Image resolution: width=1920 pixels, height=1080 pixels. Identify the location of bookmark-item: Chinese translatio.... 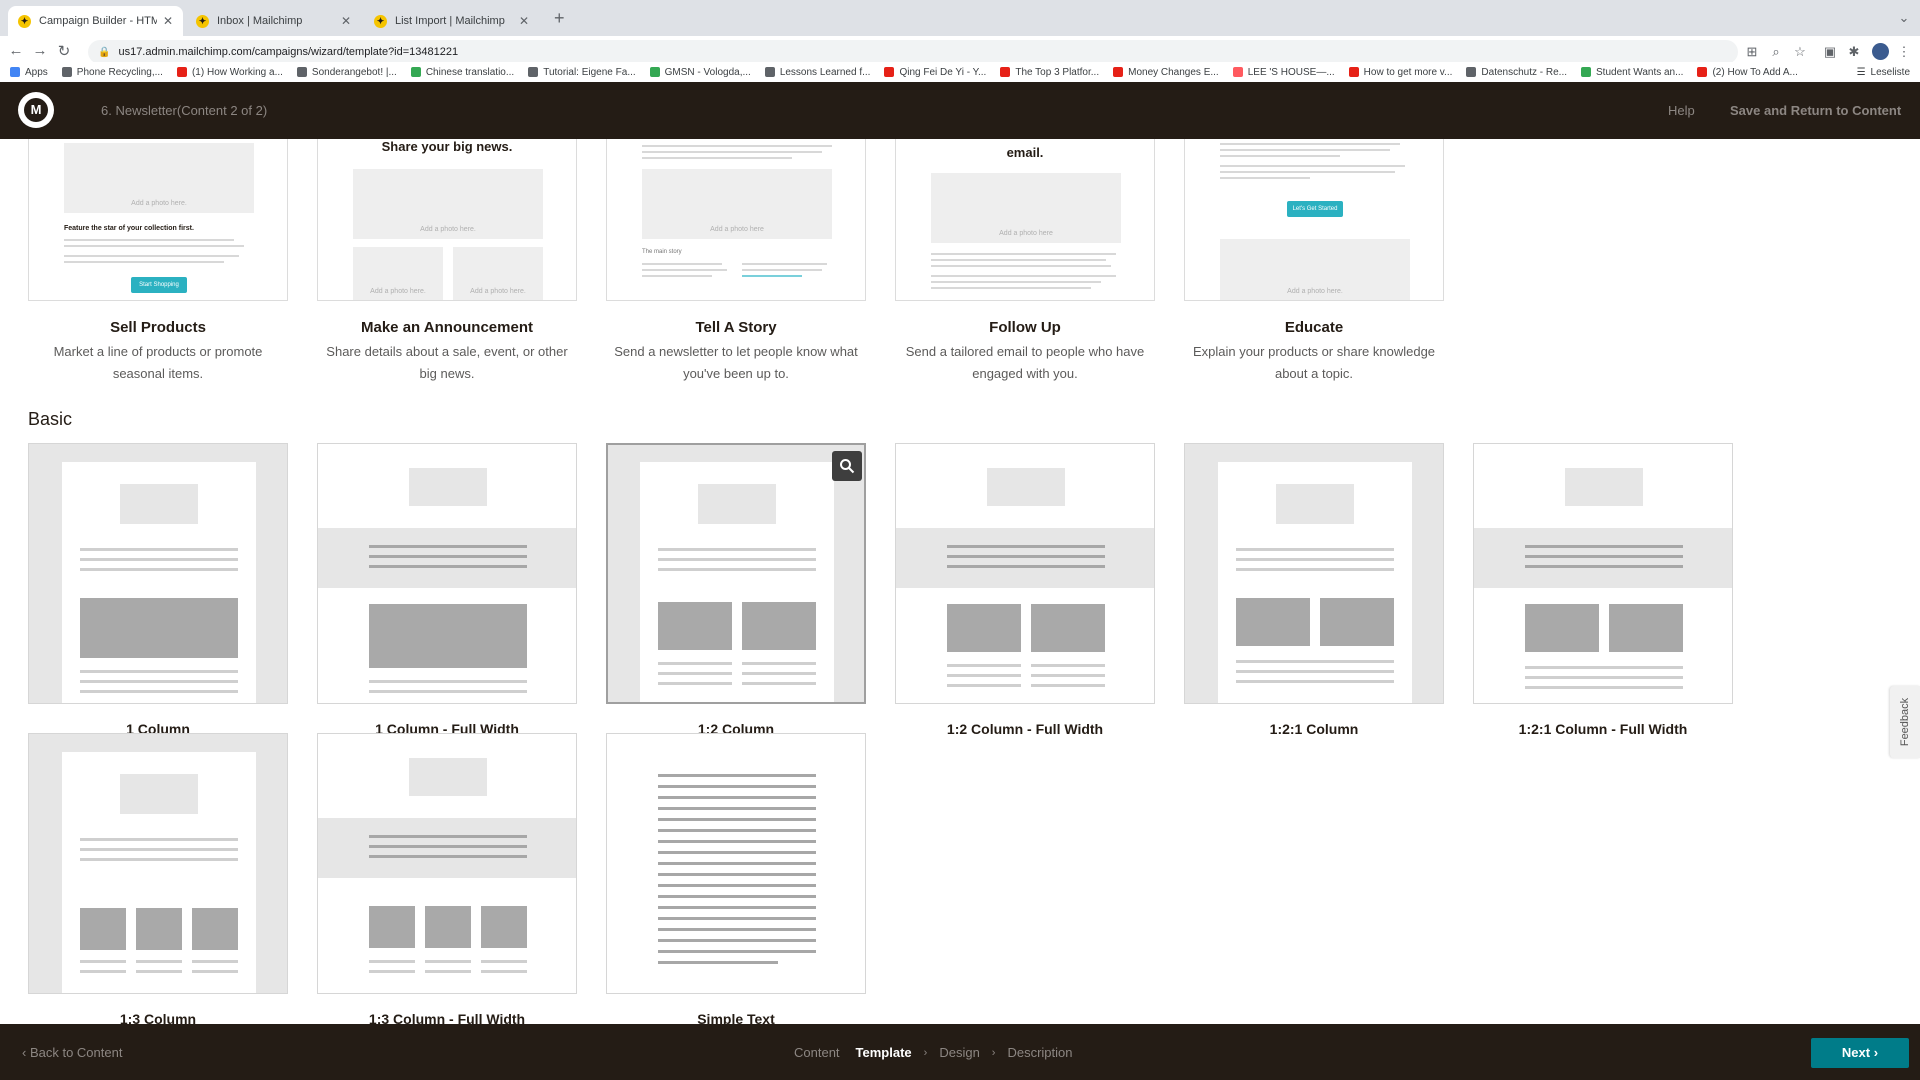
(462, 72).